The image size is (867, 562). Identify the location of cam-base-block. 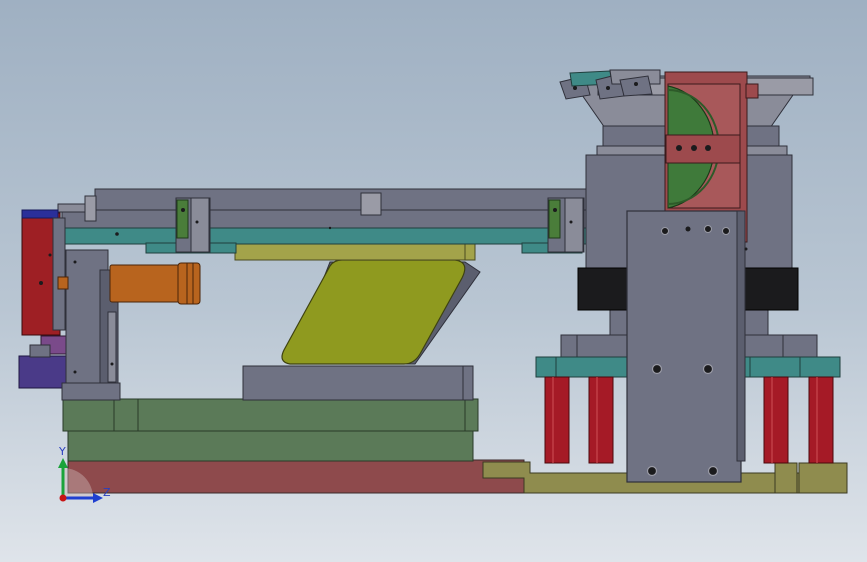
(358, 383).